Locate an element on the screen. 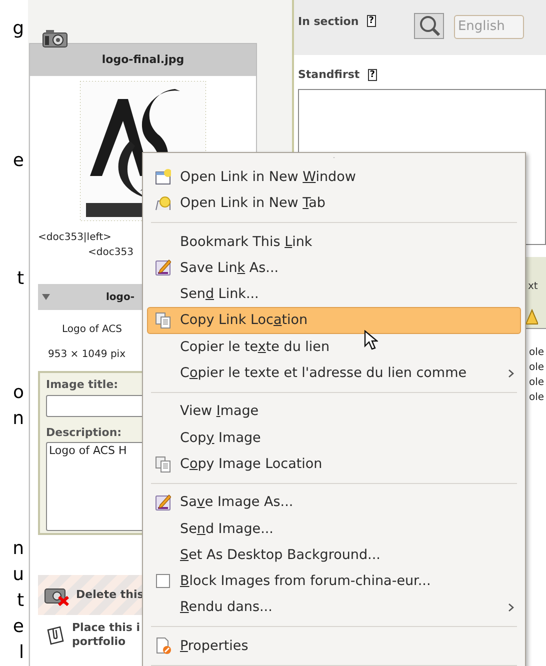  panel-header: xt is located at coordinates (533, 287).